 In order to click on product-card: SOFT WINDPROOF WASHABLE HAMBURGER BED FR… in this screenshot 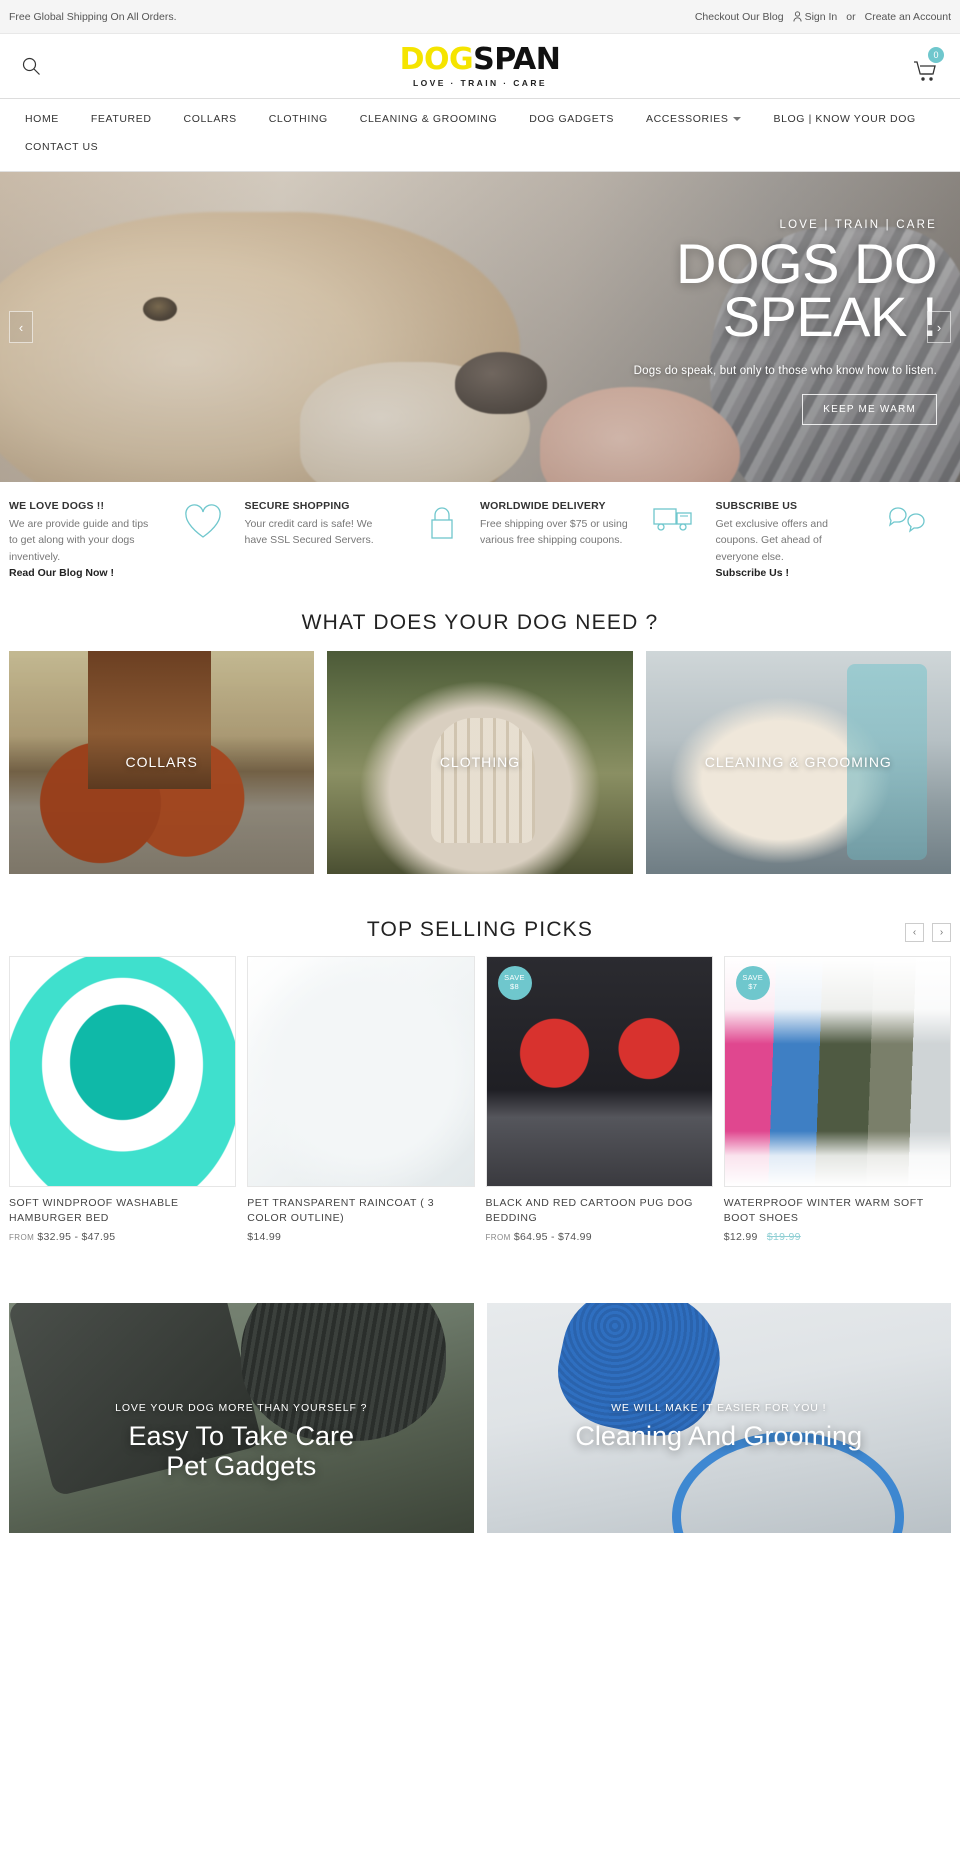, I will do `click(123, 1099)`.